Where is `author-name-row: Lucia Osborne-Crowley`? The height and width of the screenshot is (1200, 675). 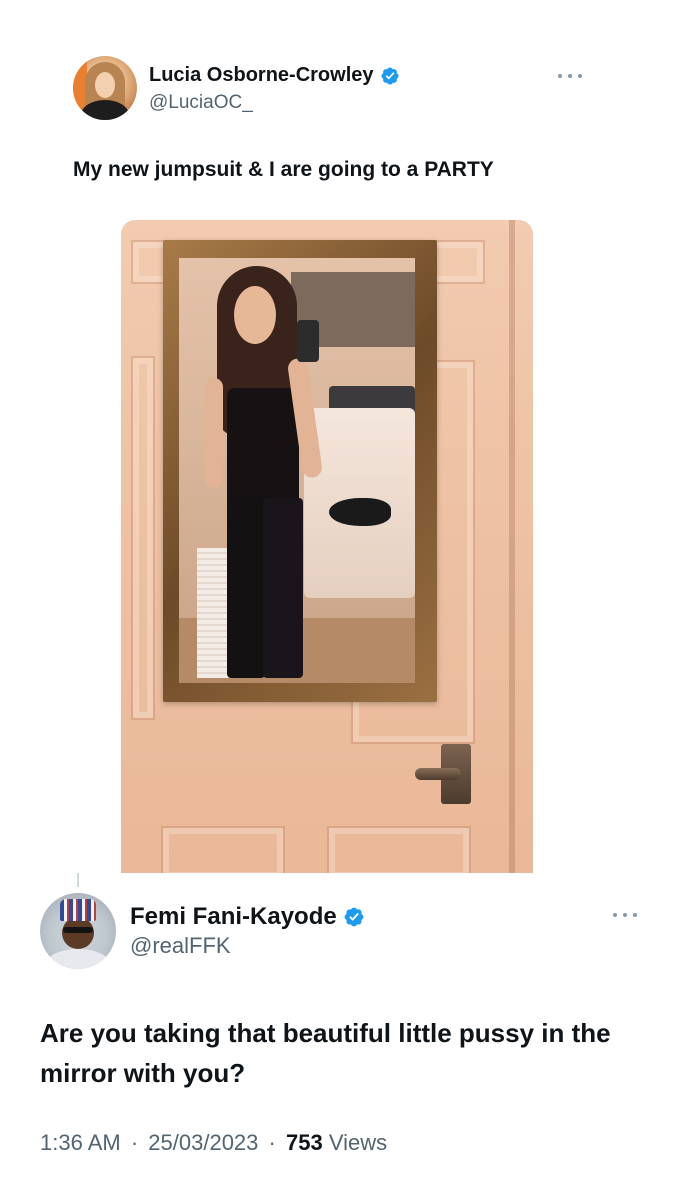 author-name-row: Lucia Osborne-Crowley is located at coordinates (274, 75).